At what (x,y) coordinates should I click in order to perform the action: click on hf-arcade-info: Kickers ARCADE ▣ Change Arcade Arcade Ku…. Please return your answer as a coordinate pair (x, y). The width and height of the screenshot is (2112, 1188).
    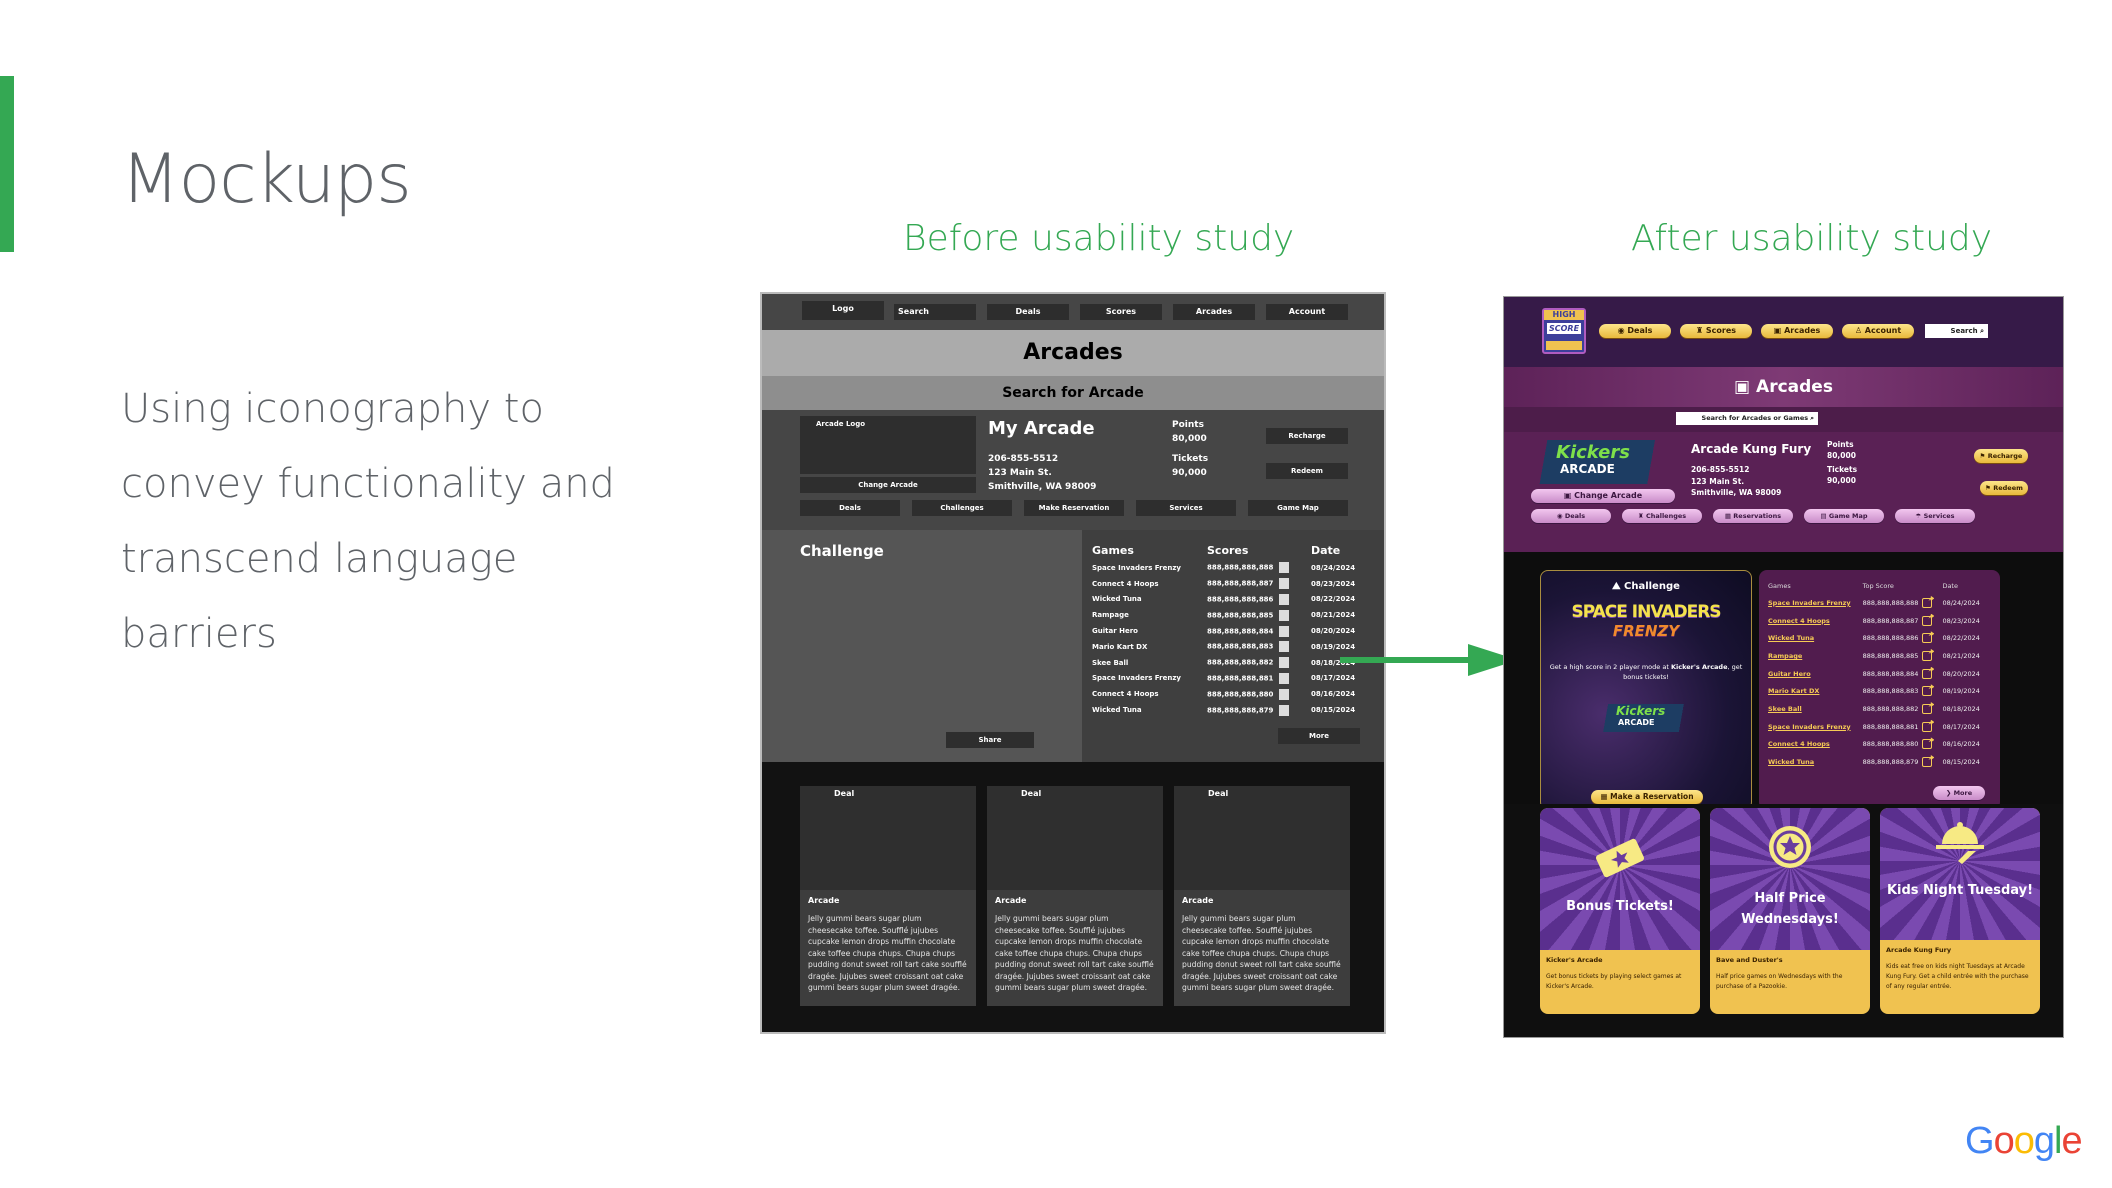
    Looking at the image, I should click on (1783, 492).